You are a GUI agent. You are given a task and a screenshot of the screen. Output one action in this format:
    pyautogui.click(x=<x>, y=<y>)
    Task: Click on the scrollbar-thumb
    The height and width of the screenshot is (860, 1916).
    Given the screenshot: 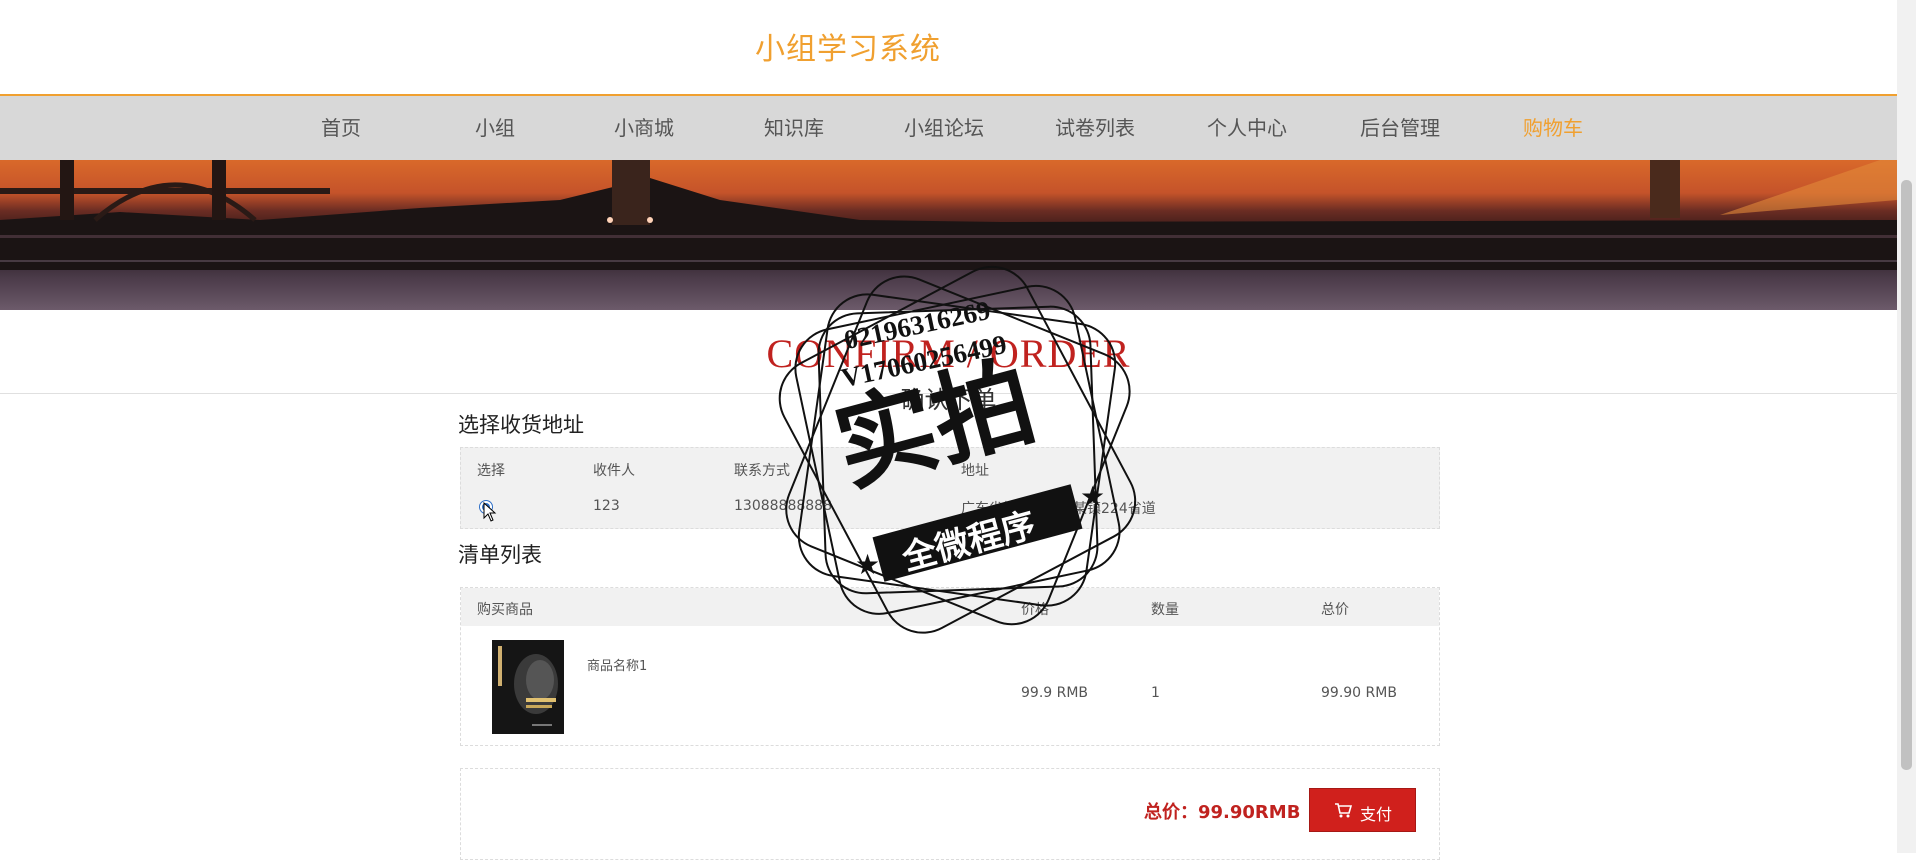 What is the action you would take?
    pyautogui.click(x=1906, y=475)
    